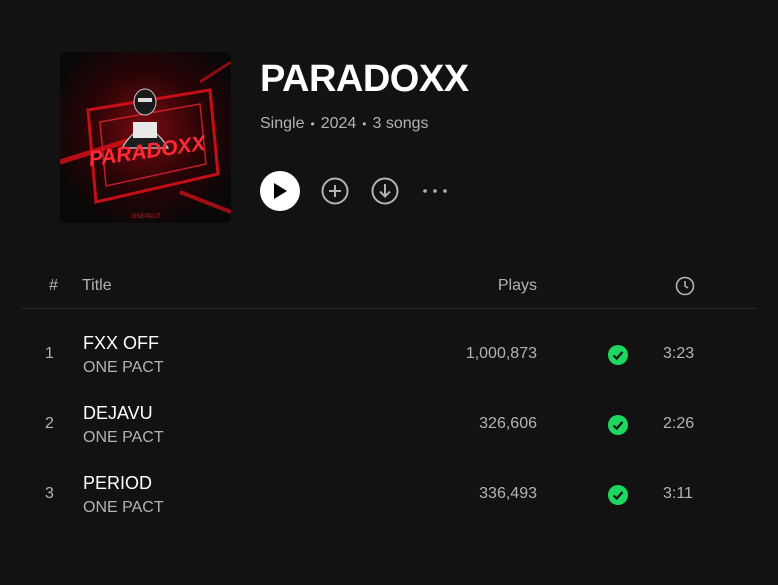  What do you see at coordinates (679, 353) in the screenshot?
I see `track-duration: 3:23` at bounding box center [679, 353].